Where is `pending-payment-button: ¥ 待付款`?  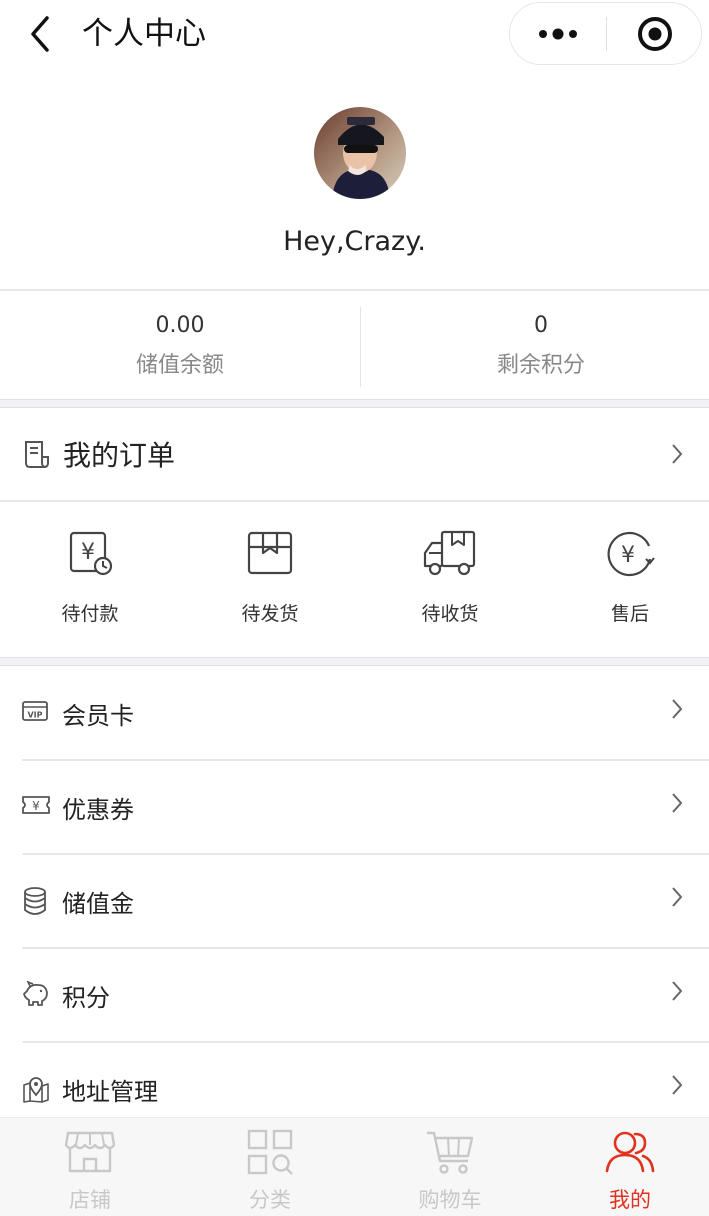 pending-payment-button: ¥ 待付款 is located at coordinates (90, 577).